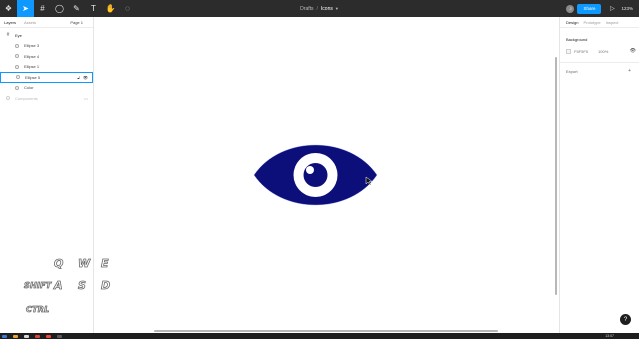  I want to click on play-icon: ▷, so click(612, 9).